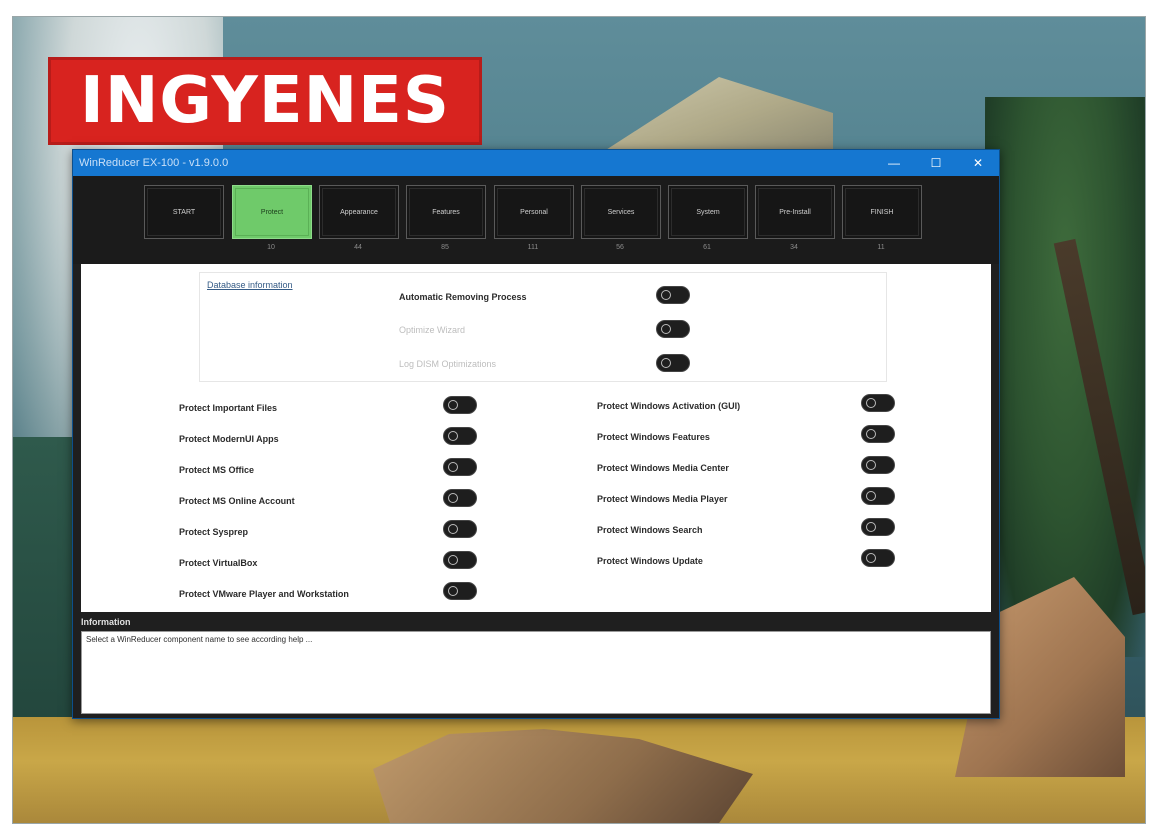 This screenshot has height=827, width=1149. I want to click on window-controls: — ☐ ✕, so click(936, 163).